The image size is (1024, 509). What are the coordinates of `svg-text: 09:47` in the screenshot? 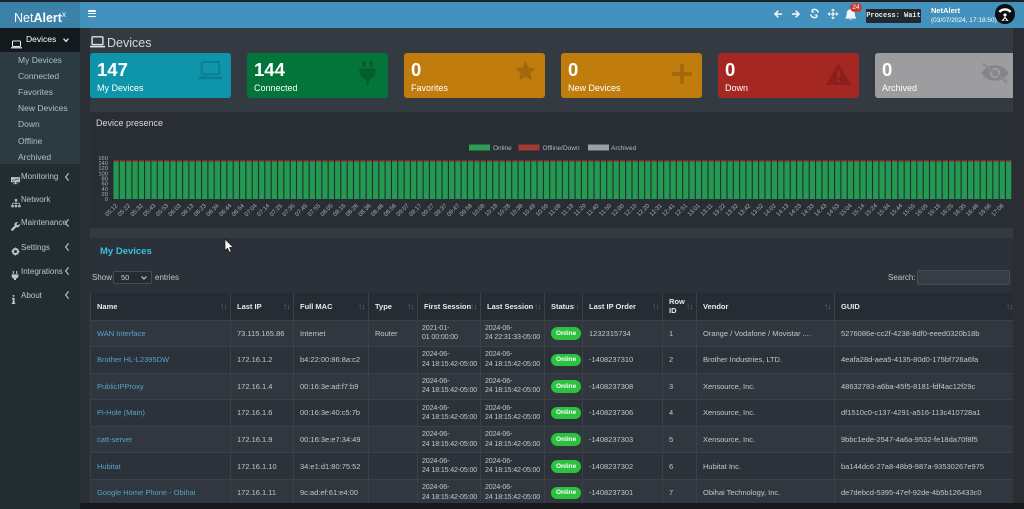 It's located at (453, 210).